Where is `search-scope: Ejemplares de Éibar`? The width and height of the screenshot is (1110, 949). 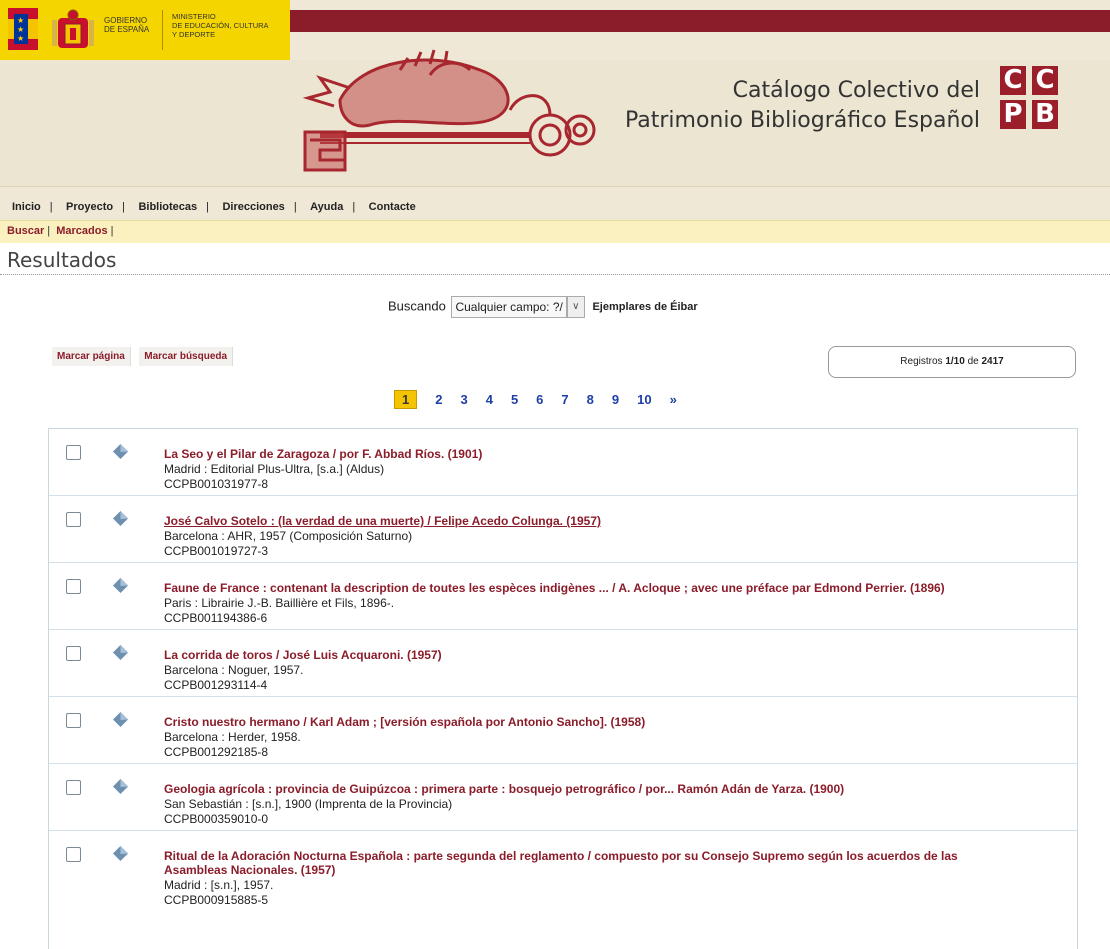 search-scope: Ejemplares de Éibar is located at coordinates (645, 307).